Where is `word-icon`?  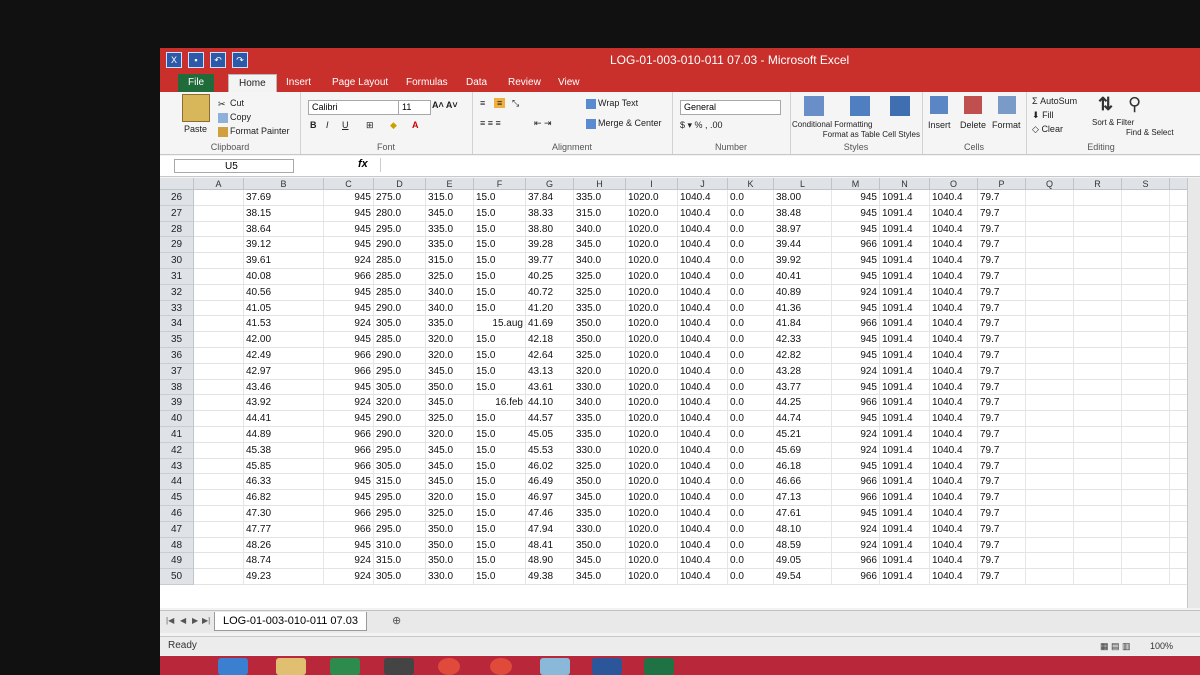 word-icon is located at coordinates (607, 666).